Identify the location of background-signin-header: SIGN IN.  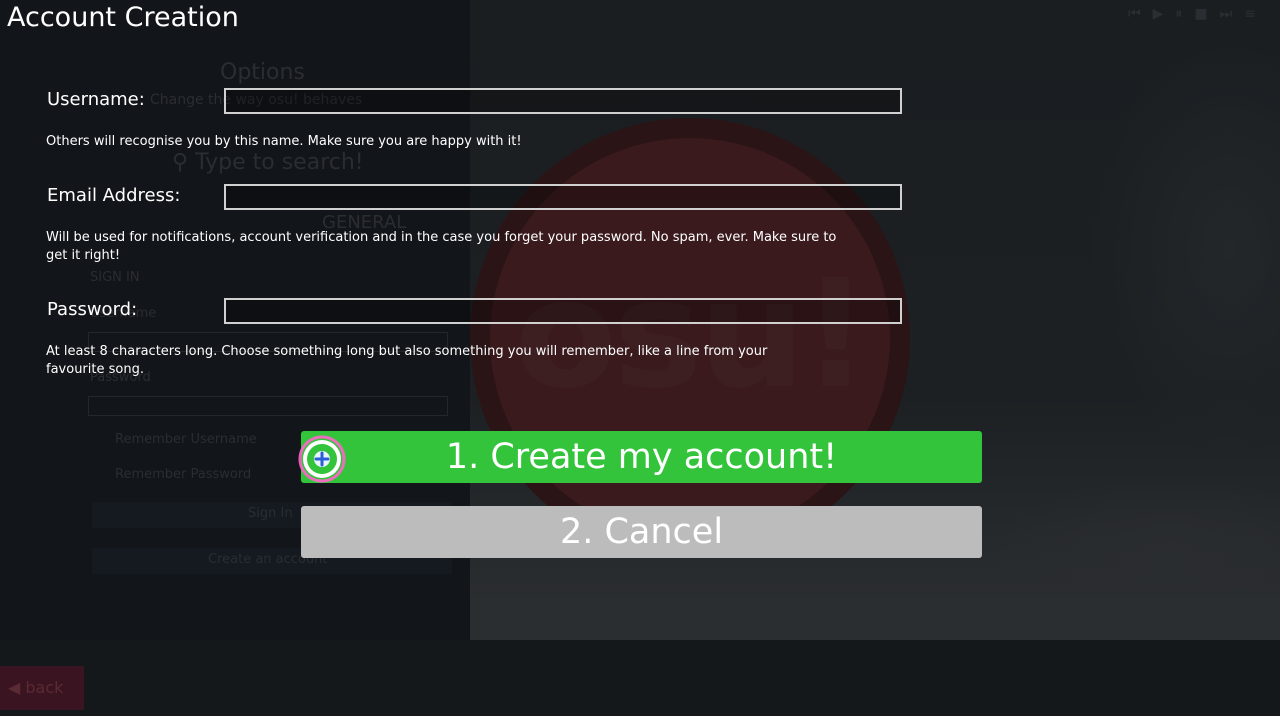
(115, 277).